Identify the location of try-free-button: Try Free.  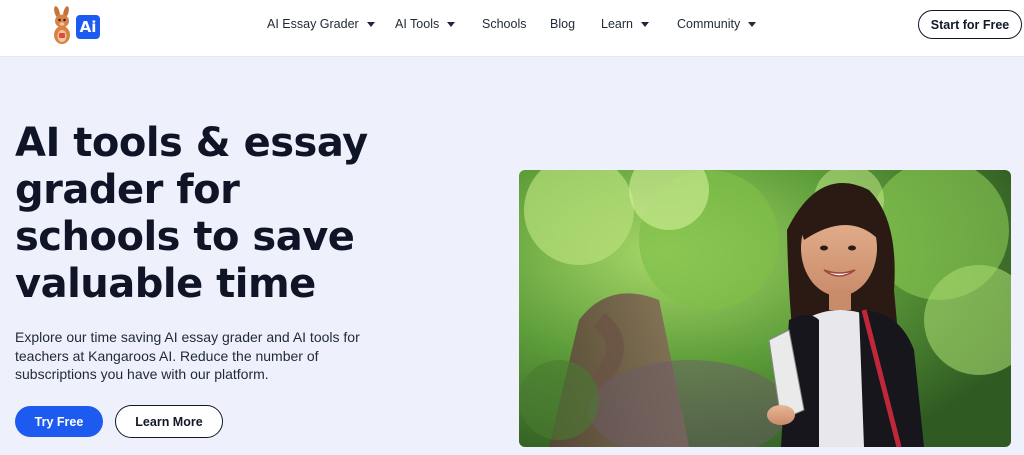
(59, 421).